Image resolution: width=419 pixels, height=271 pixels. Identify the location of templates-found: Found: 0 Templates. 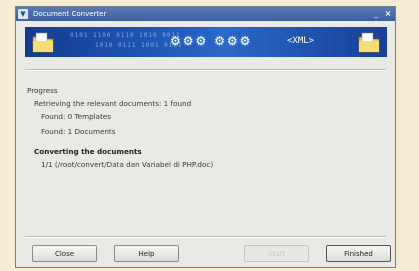
(76, 116).